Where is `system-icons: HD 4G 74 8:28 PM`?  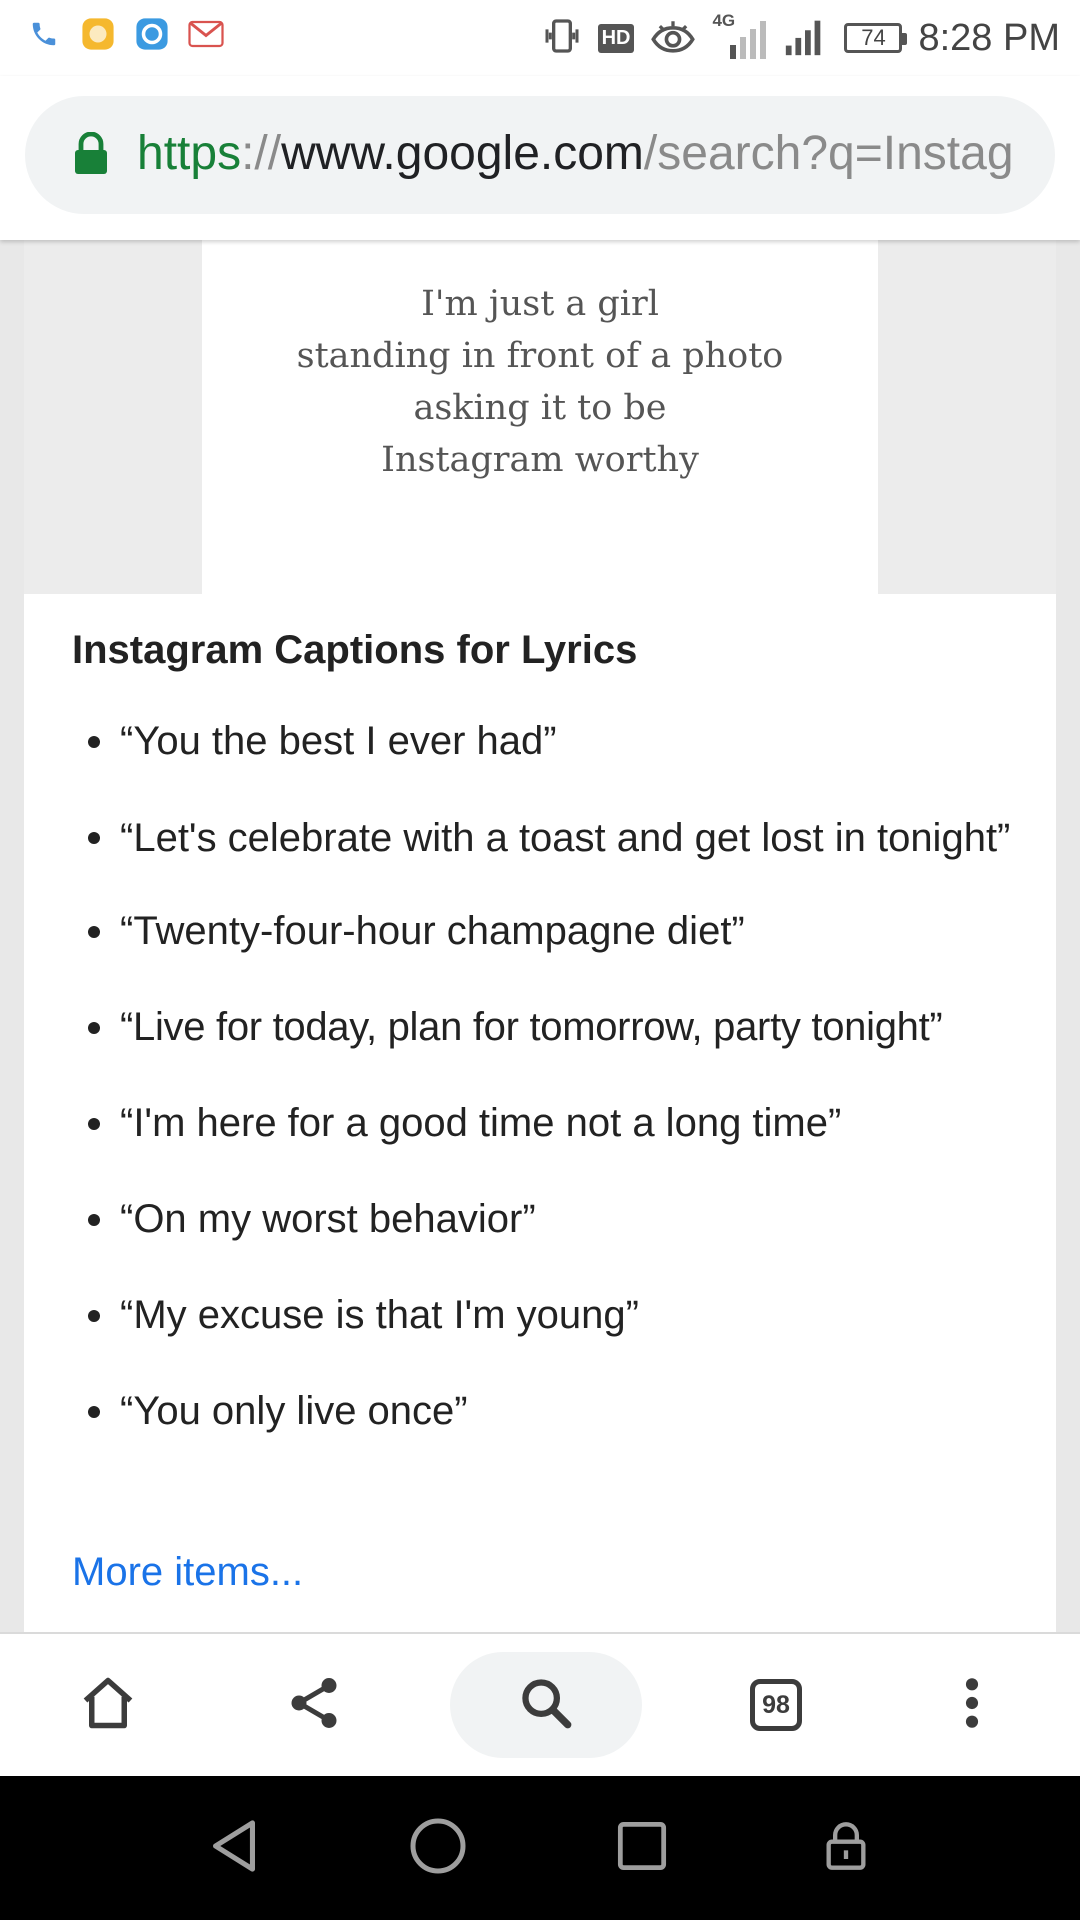
system-icons: HD 4G 74 8:28 PM is located at coordinates (801, 38).